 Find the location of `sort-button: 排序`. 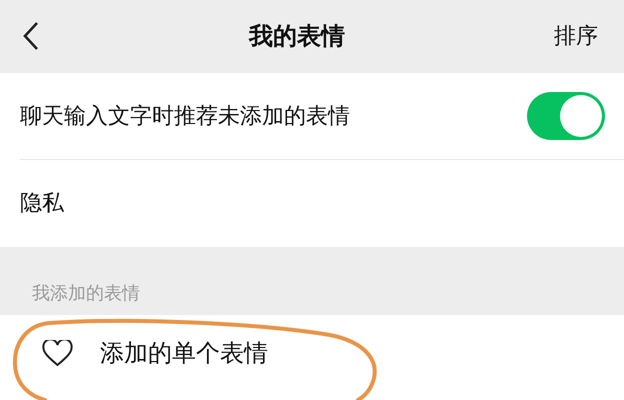

sort-button: 排序 is located at coordinates (576, 36).